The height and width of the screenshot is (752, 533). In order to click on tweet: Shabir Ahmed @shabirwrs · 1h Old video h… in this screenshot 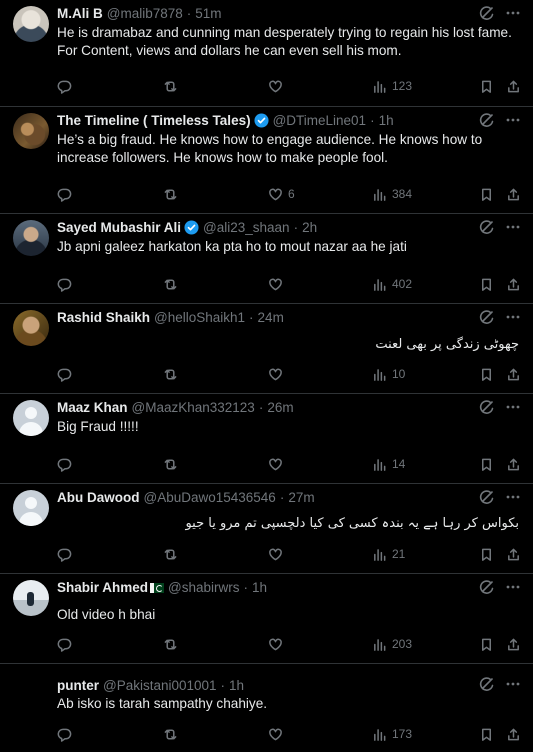, I will do `click(266, 619)`.